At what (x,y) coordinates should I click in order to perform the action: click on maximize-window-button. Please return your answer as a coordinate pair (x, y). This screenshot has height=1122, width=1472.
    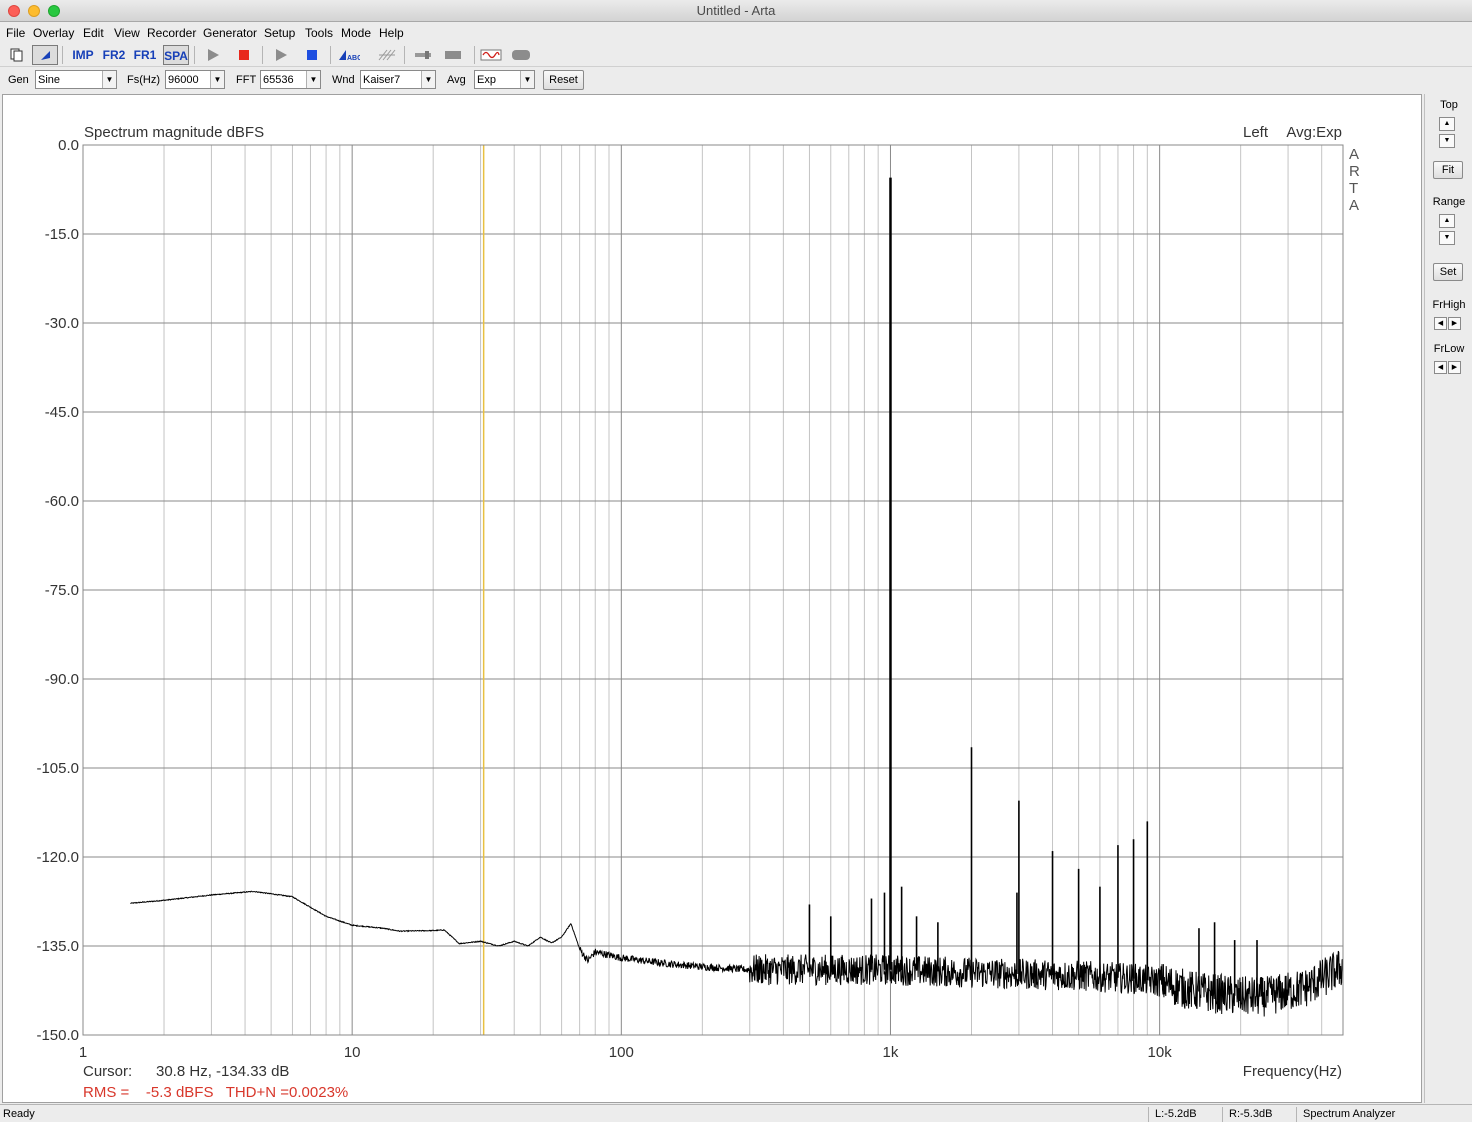
    Looking at the image, I should click on (54, 11).